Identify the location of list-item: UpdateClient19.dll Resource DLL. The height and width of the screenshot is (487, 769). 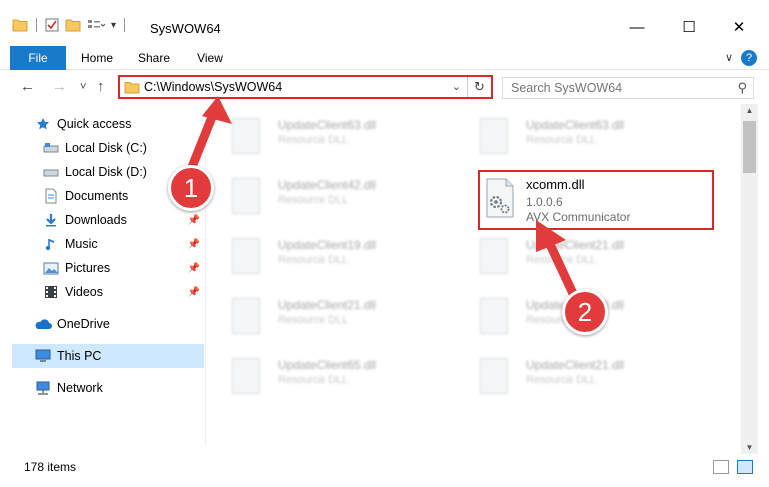
(330, 257).